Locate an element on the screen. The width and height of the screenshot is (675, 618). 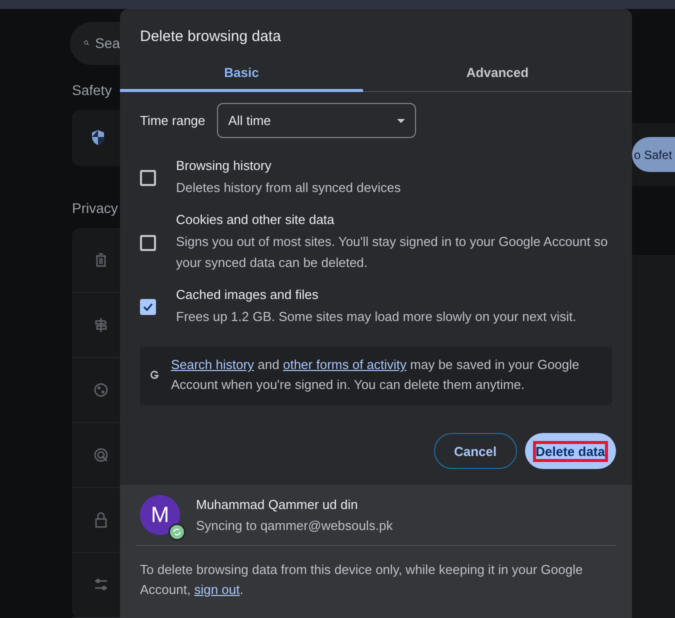
option-description: Deletes history from all synced devices is located at coordinates (288, 188).